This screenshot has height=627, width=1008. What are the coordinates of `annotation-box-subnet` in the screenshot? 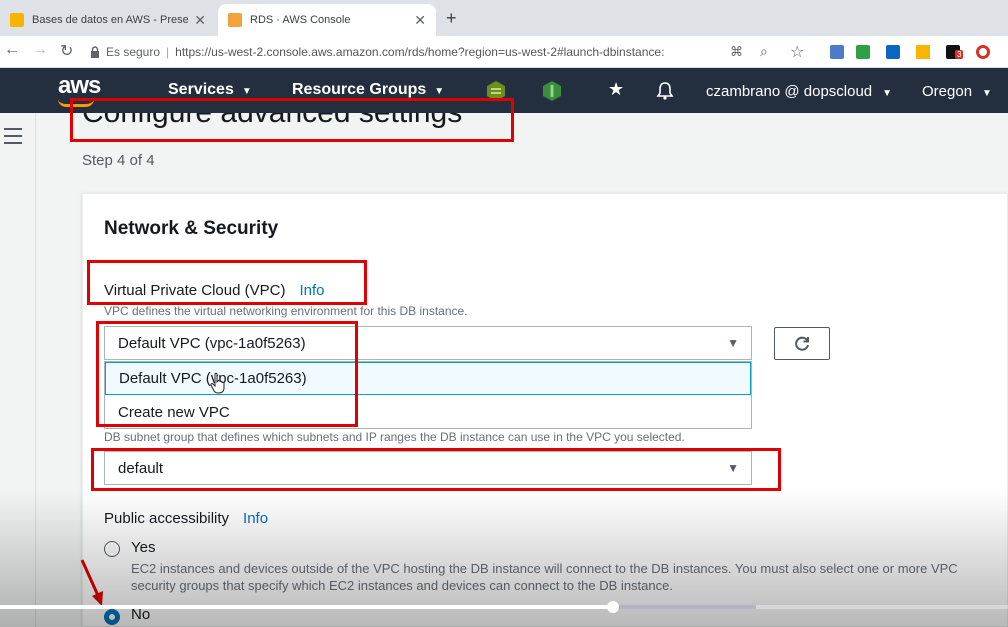 It's located at (436, 469).